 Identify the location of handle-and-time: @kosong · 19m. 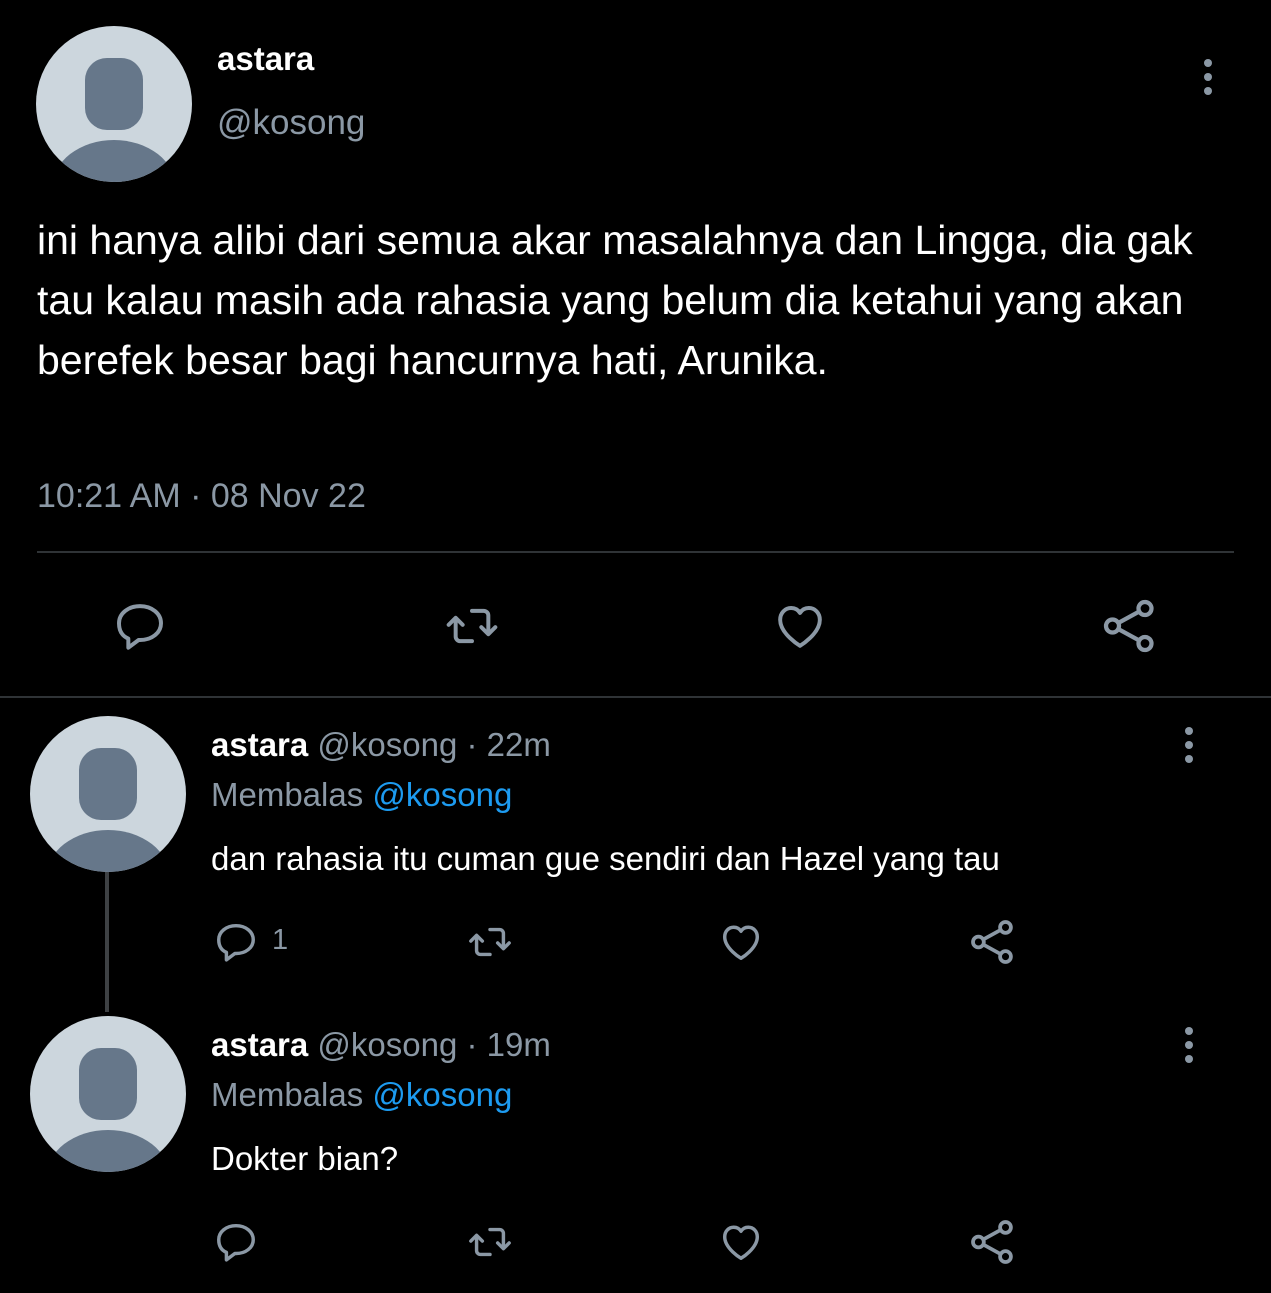
(429, 1044).